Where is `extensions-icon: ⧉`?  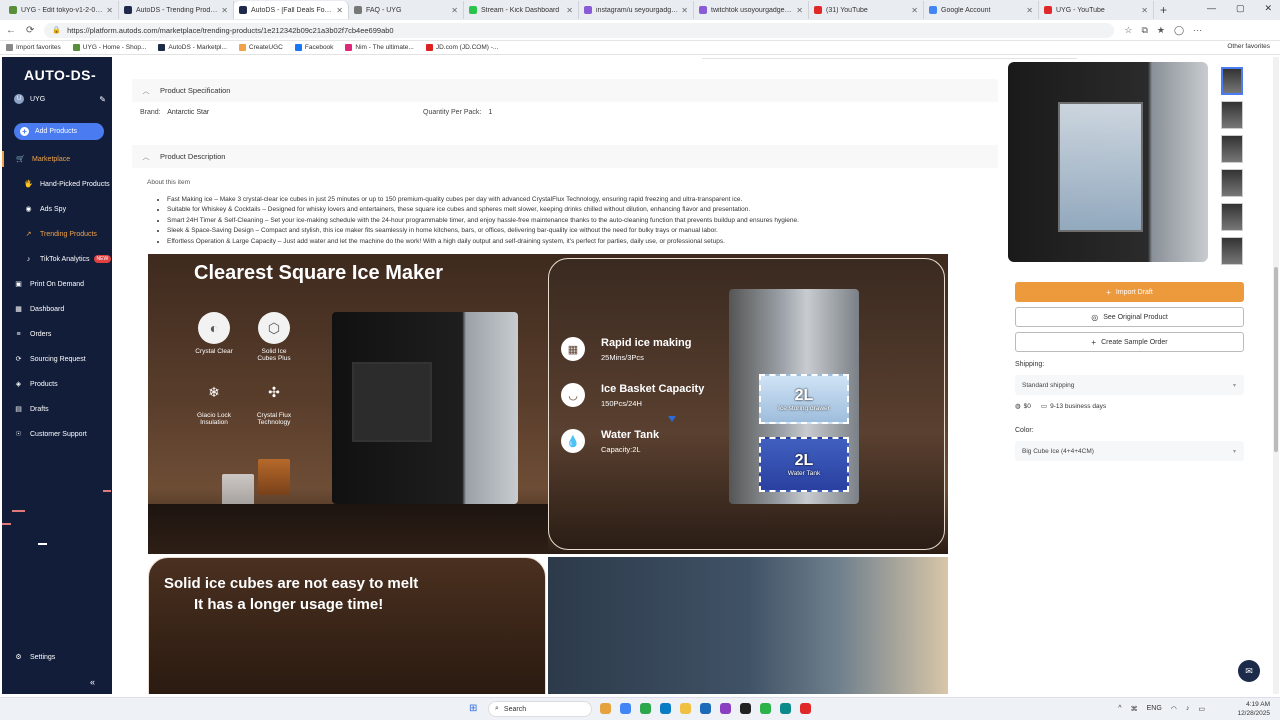 extensions-icon: ⧉ is located at coordinates (1144, 30).